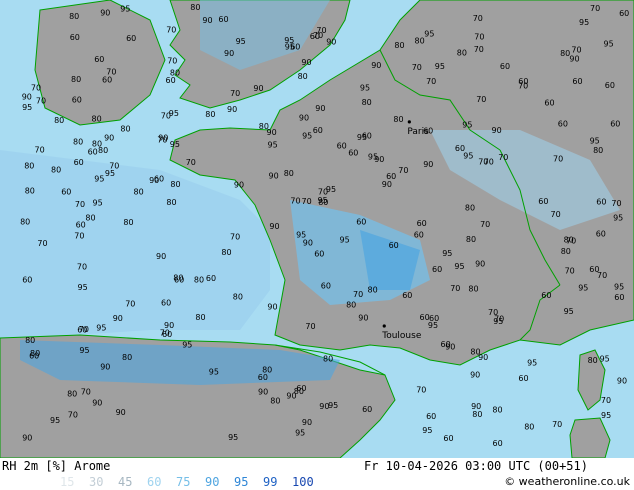 The width and height of the screenshot is (634, 490). What do you see at coordinates (384, 326) in the screenshot?
I see `city-dot-toulouse` at bounding box center [384, 326].